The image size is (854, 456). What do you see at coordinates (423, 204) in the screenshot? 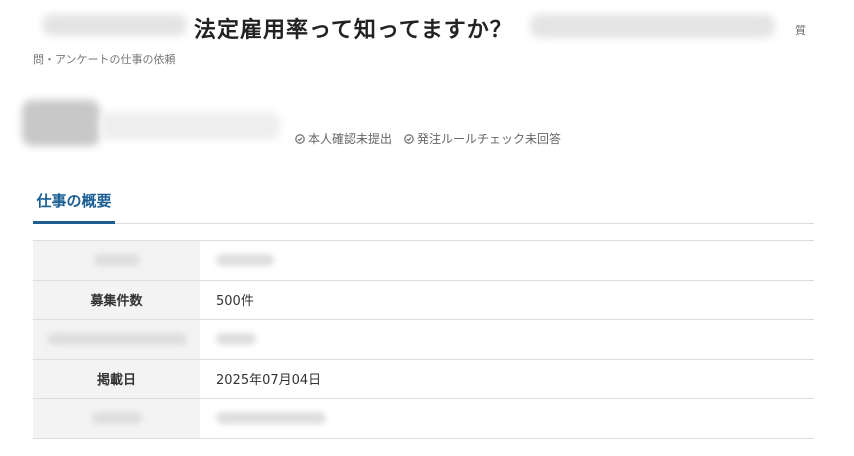
I see `tab-bar: 仕事の概要` at bounding box center [423, 204].